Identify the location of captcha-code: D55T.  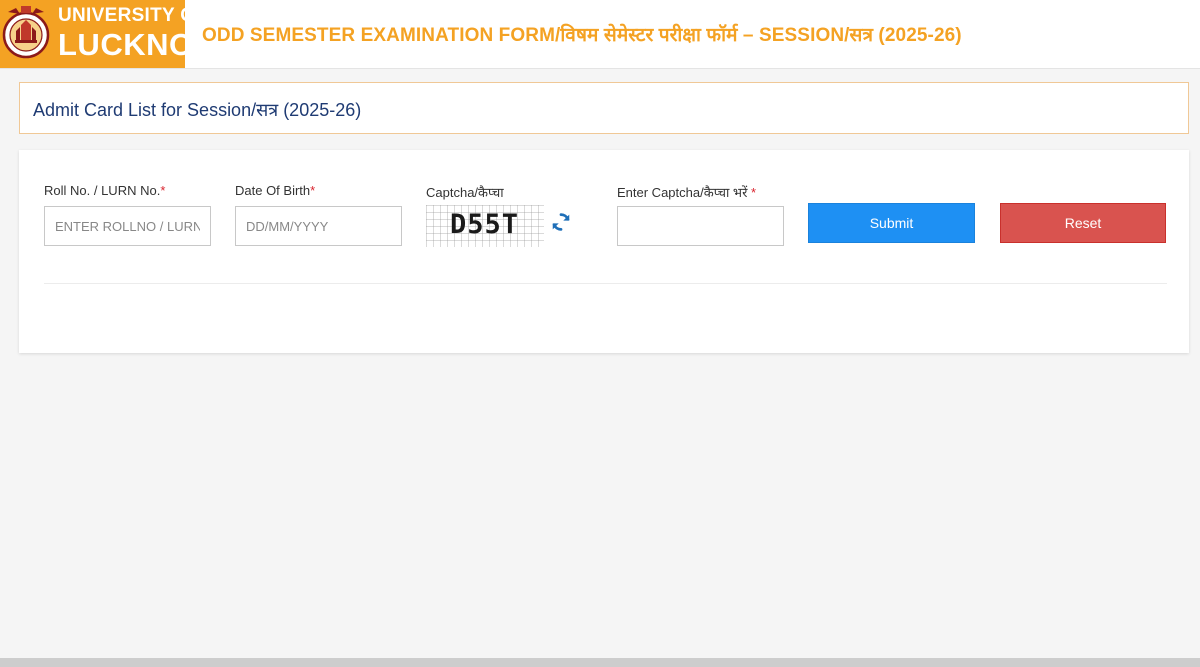
(485, 224).